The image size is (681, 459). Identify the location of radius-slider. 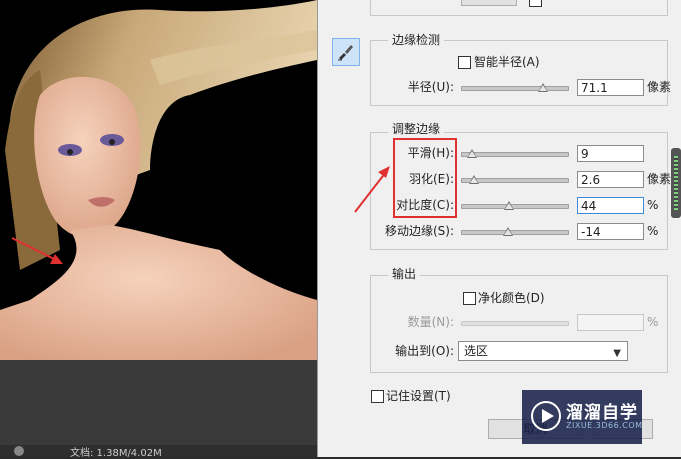
(515, 87).